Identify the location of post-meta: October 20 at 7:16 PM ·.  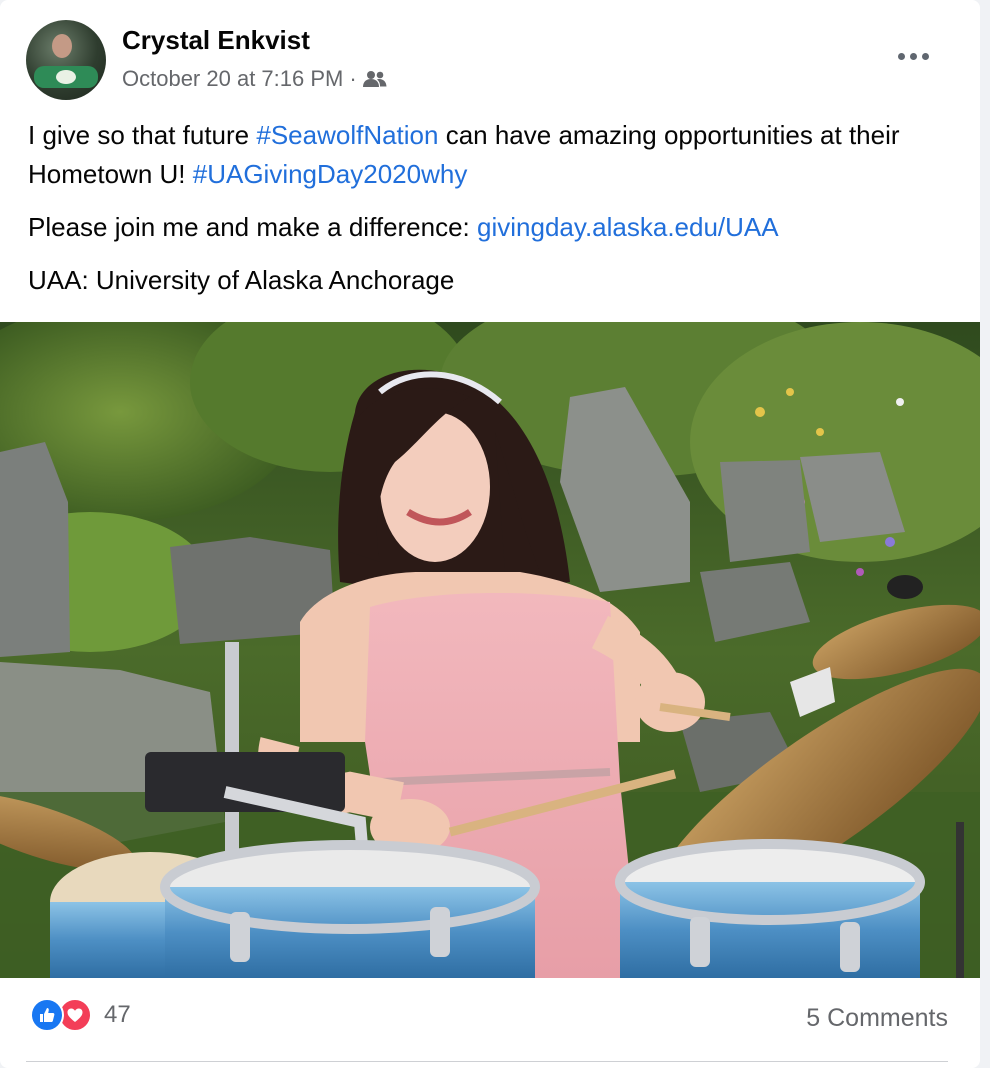
(254, 79).